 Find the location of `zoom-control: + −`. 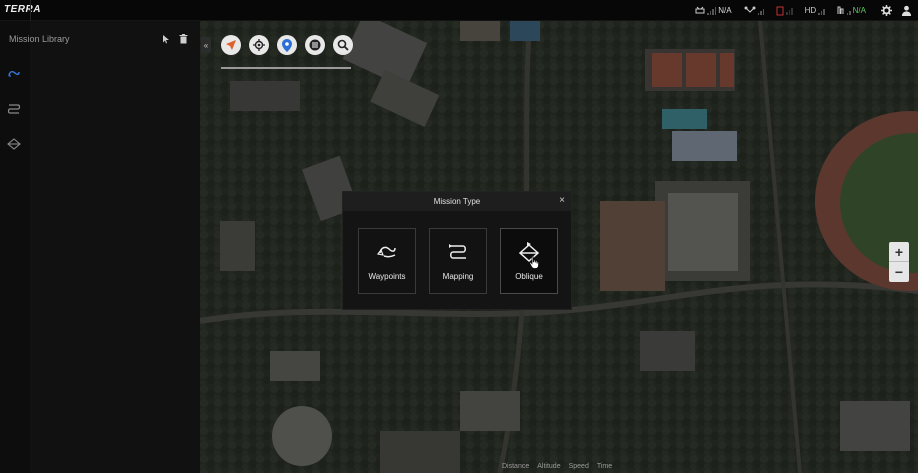

zoom-control: + − is located at coordinates (899, 262).